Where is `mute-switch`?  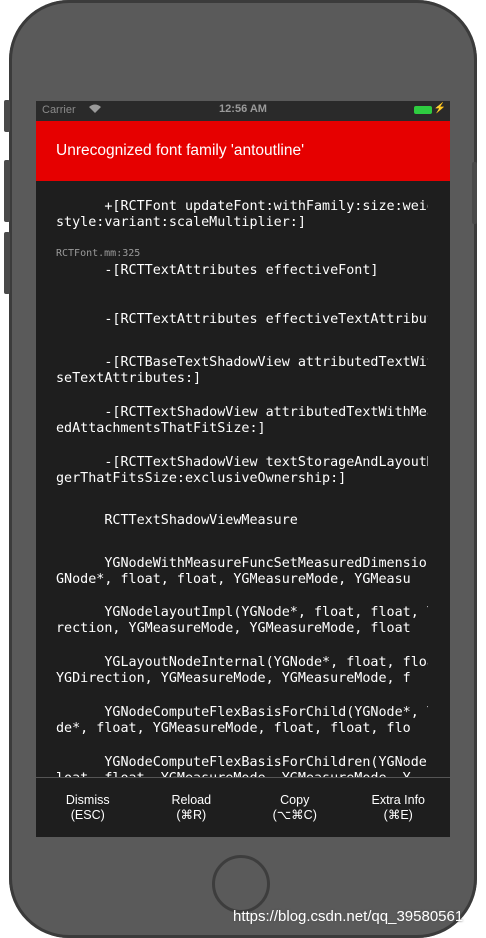 mute-switch is located at coordinates (7, 116).